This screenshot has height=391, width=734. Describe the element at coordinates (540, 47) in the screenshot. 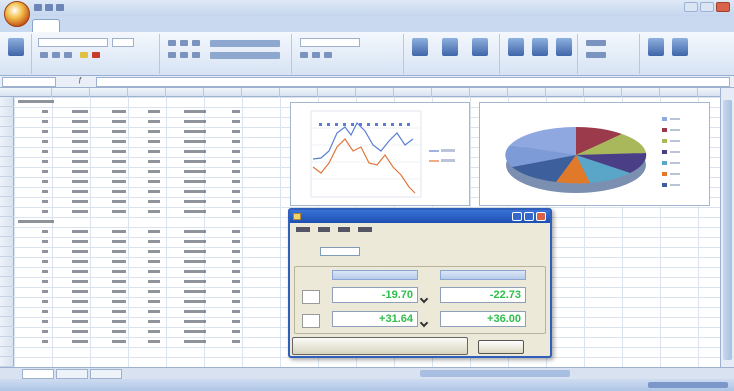

I see `delete-cells-icon` at that location.